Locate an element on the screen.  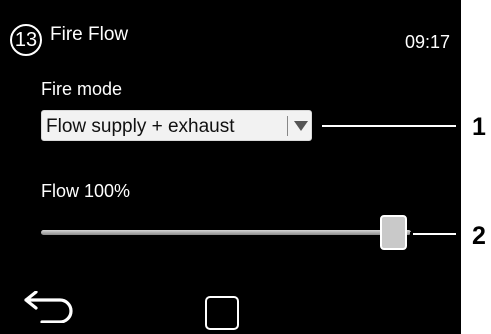
flow-slider-track is located at coordinates (226, 232).